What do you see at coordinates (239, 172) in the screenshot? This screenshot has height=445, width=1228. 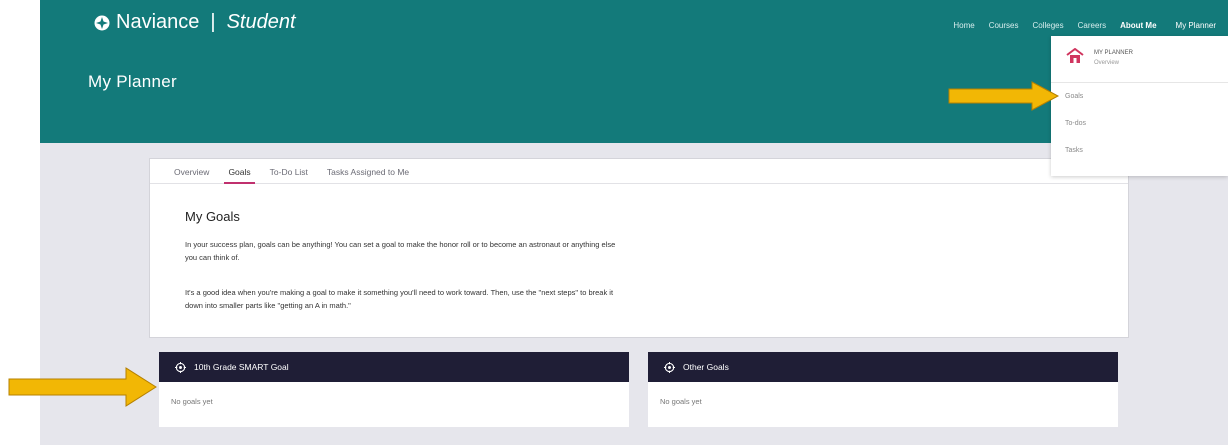 I see `tab-goals: Goals` at bounding box center [239, 172].